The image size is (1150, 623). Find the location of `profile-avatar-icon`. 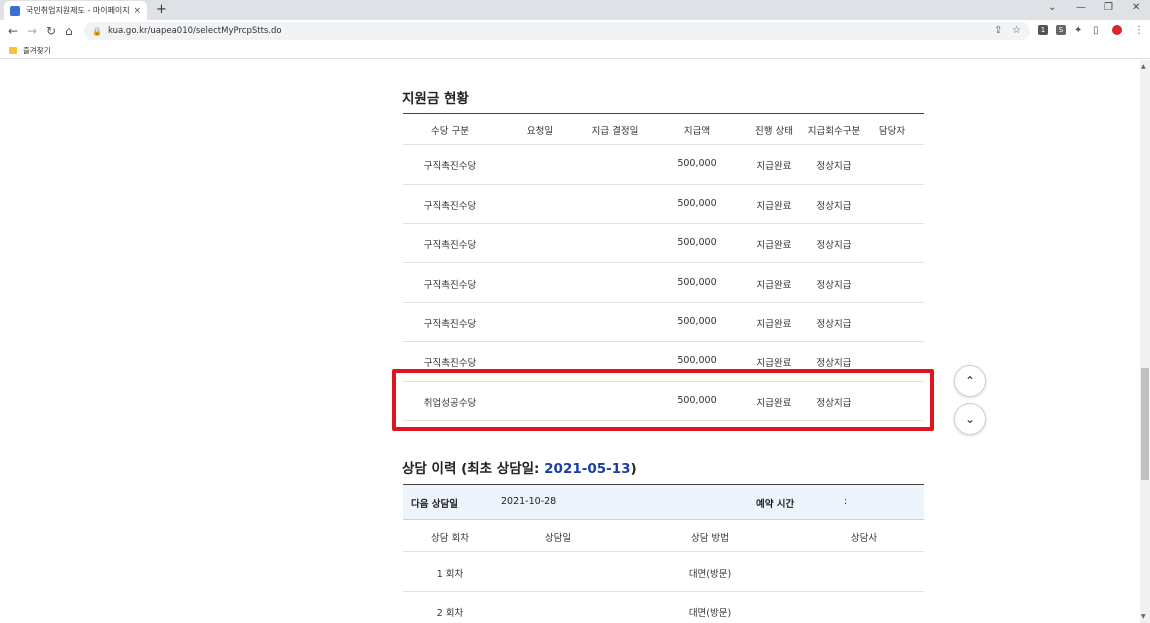

profile-avatar-icon is located at coordinates (1117, 30).